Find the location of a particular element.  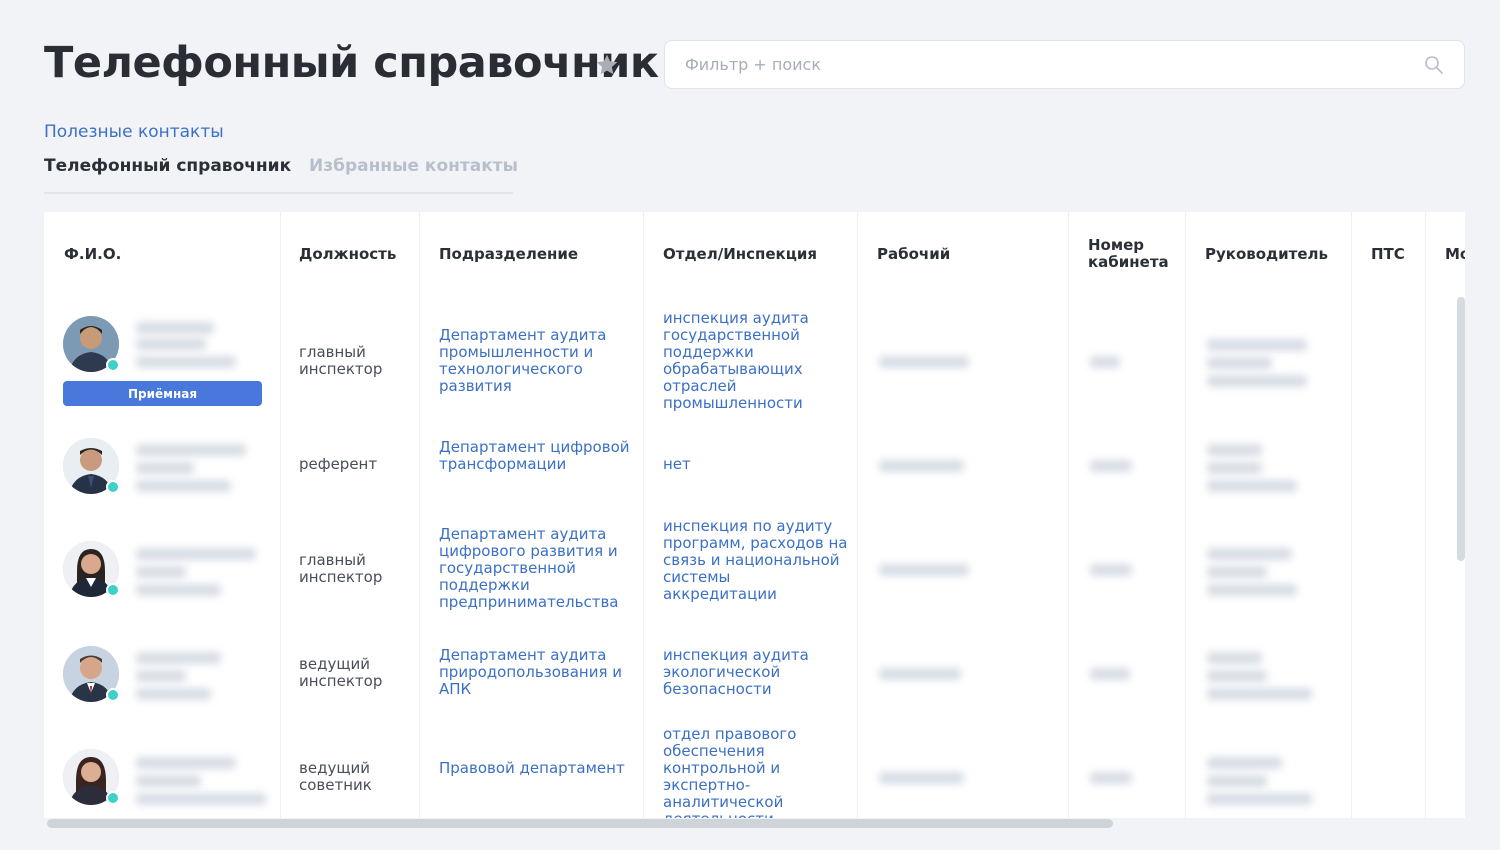

header-division: Подразделение is located at coordinates (508, 254).